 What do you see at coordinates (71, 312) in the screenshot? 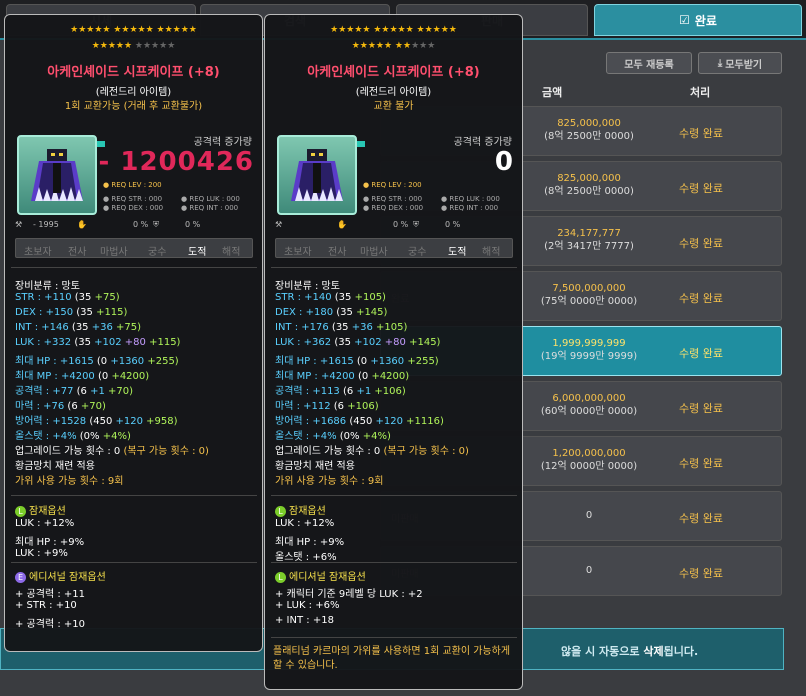
I see `stat-line: DEX : +150 (35 +115)` at bounding box center [71, 312].